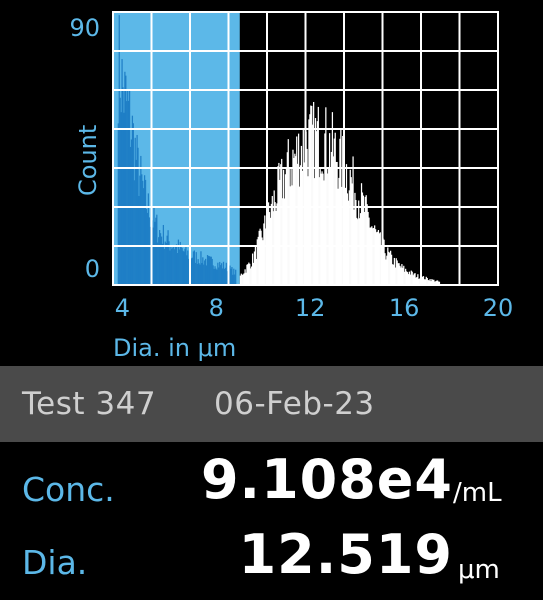 The width and height of the screenshot is (543, 600). I want to click on x-tick-label: 4, so click(122, 308).